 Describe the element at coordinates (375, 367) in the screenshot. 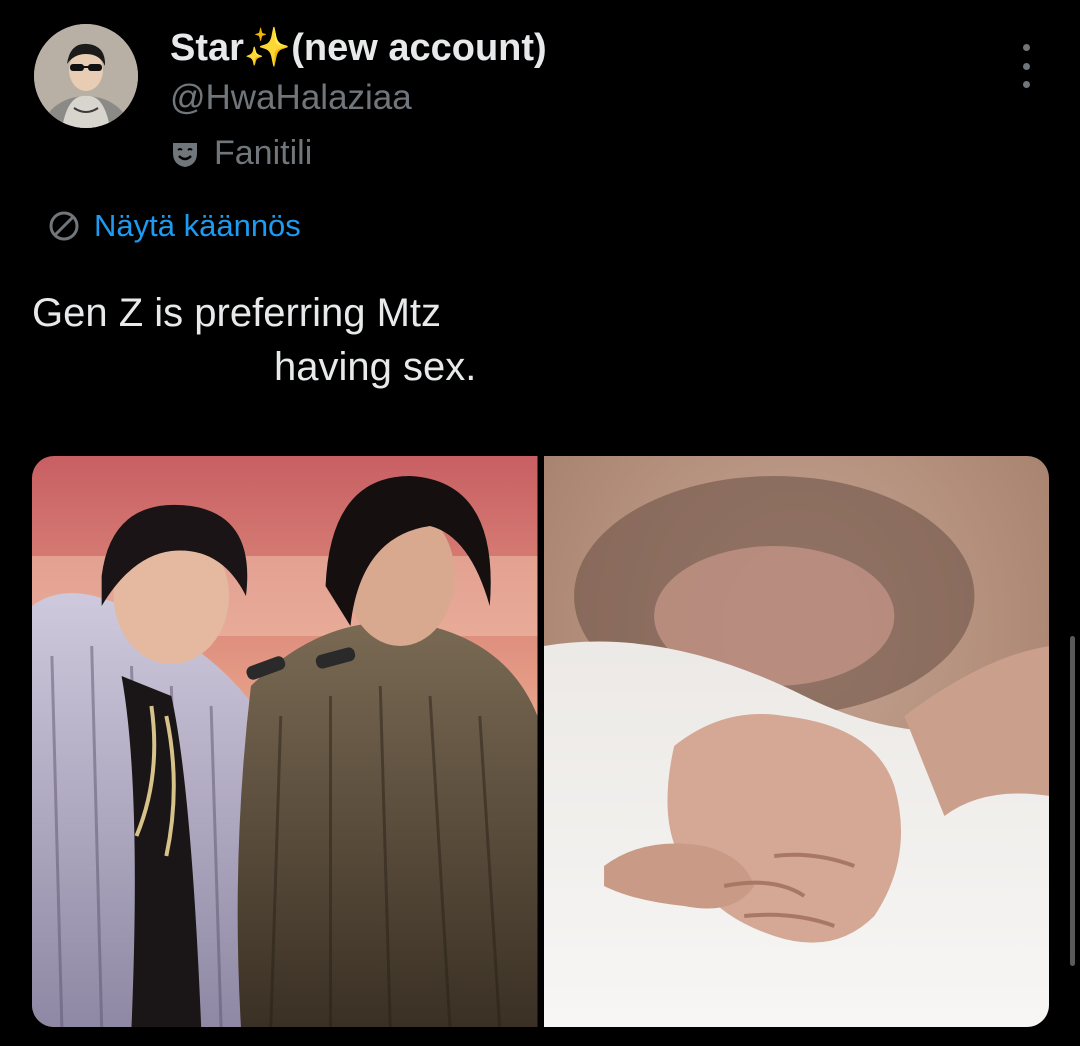

I see `tweet-text-line: having sex.` at that location.